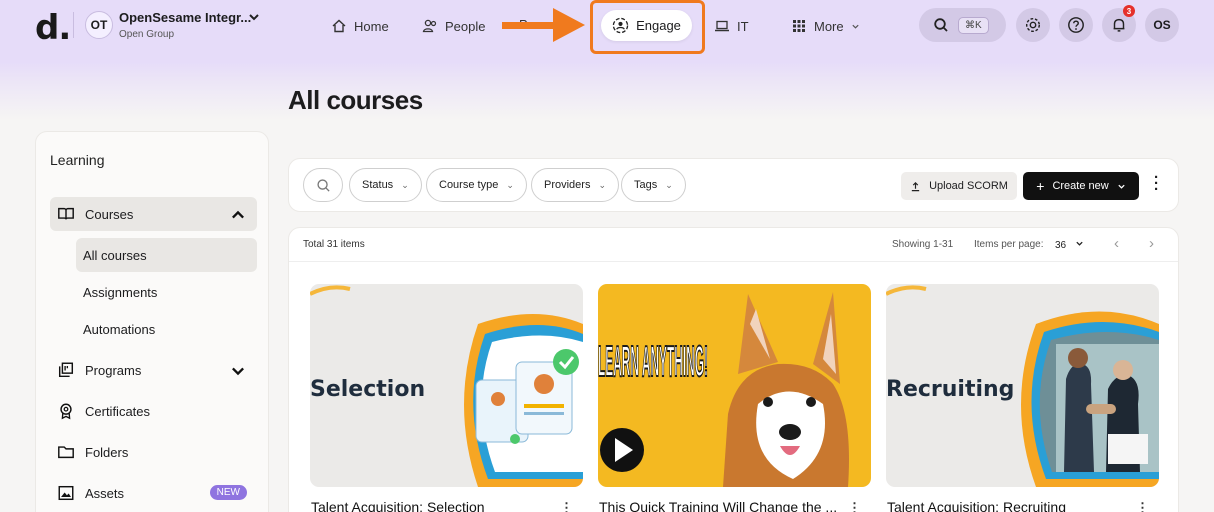 This screenshot has width=1214, height=512. Describe the element at coordinates (529, 25) in the screenshot. I see `annotation-arrow` at that location.